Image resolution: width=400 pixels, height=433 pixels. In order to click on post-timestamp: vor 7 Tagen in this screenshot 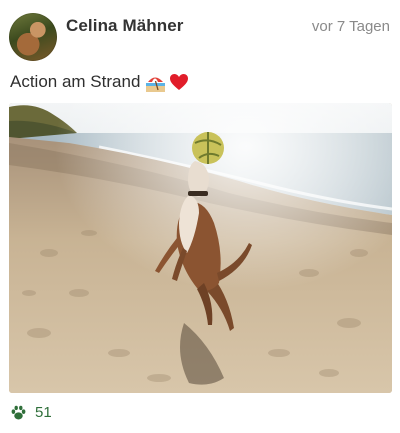, I will do `click(350, 26)`.